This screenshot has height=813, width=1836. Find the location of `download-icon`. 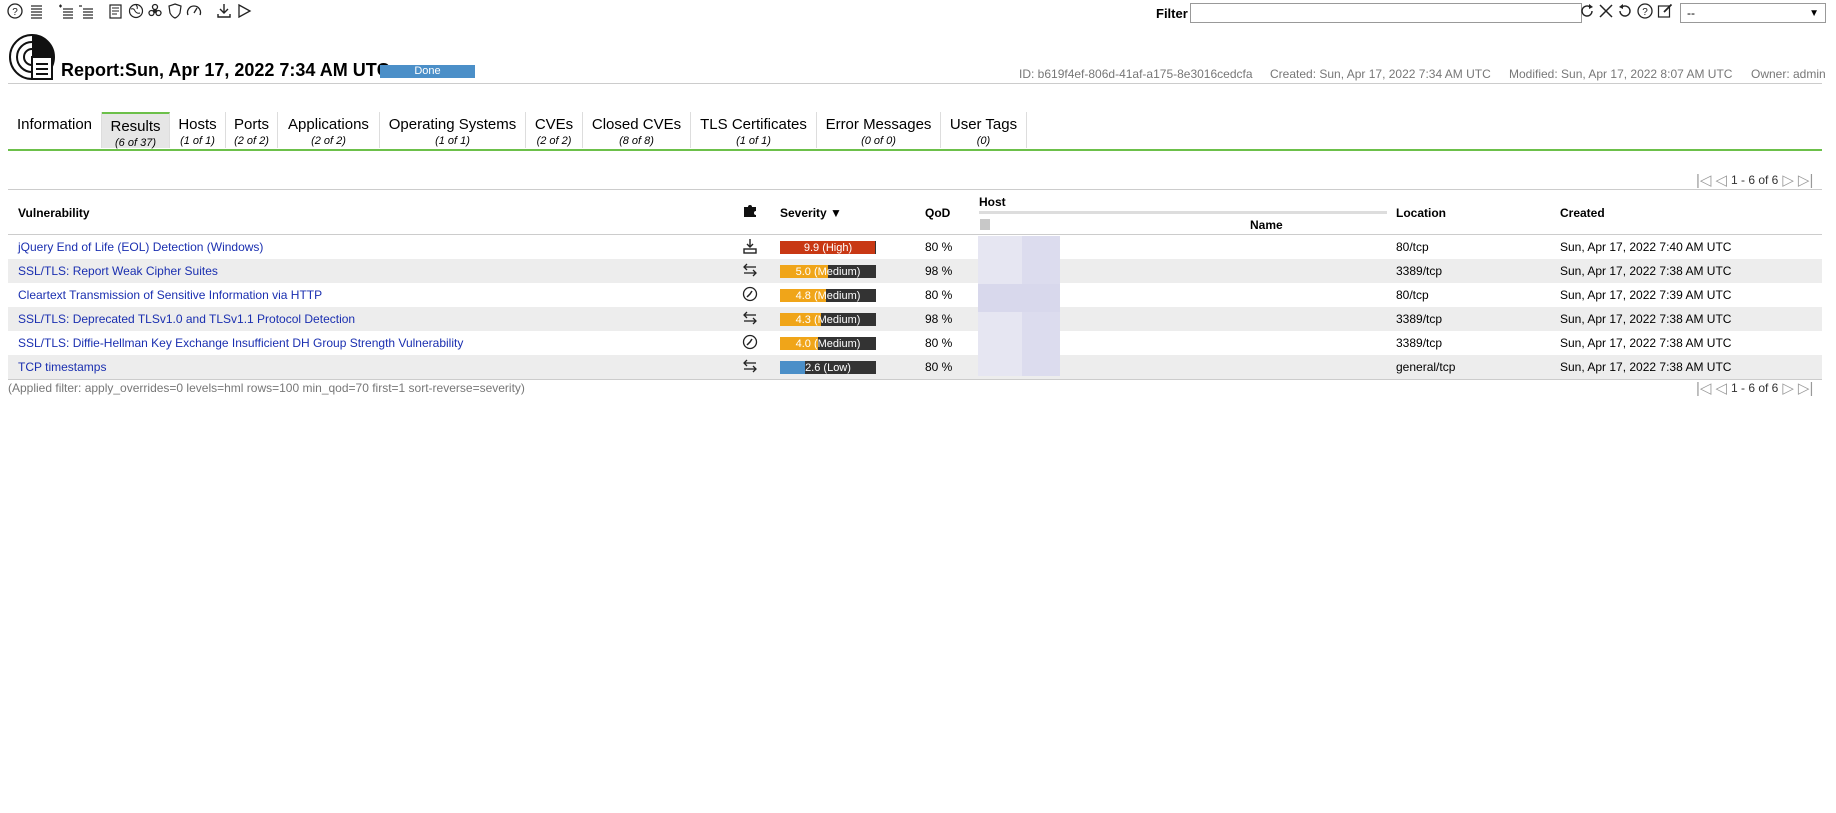

download-icon is located at coordinates (224, 11).